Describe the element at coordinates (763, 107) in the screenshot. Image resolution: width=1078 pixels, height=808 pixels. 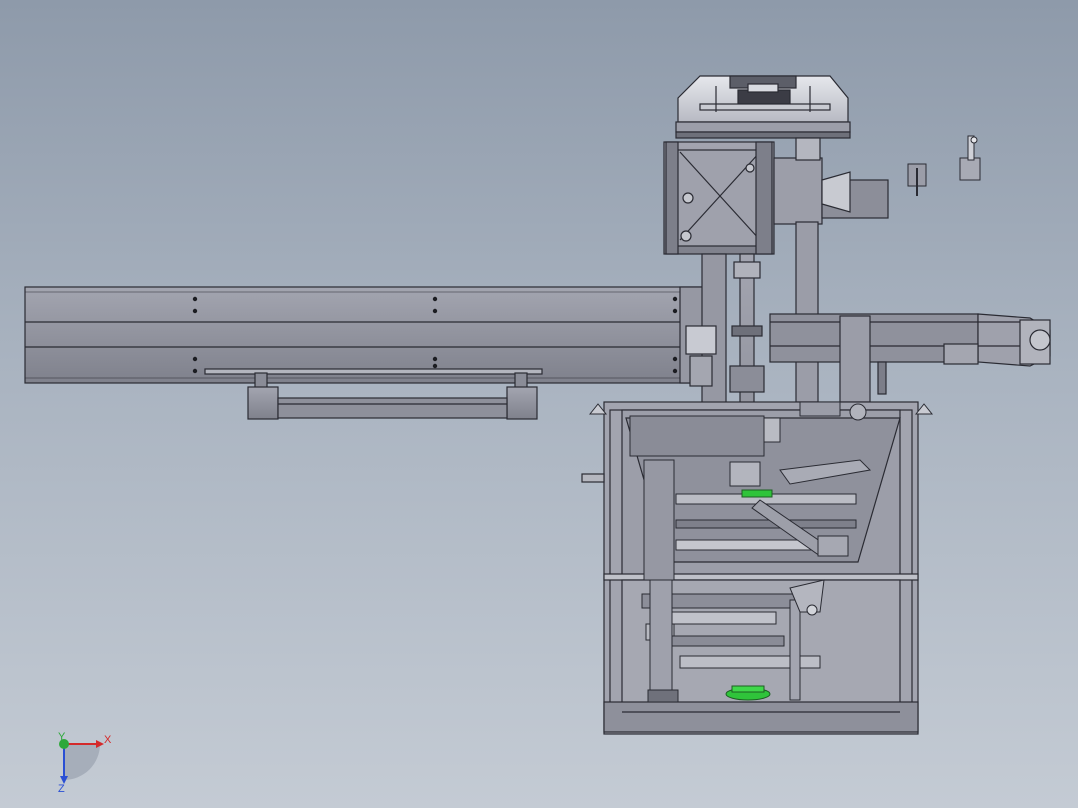
I see `gripper-head` at that location.